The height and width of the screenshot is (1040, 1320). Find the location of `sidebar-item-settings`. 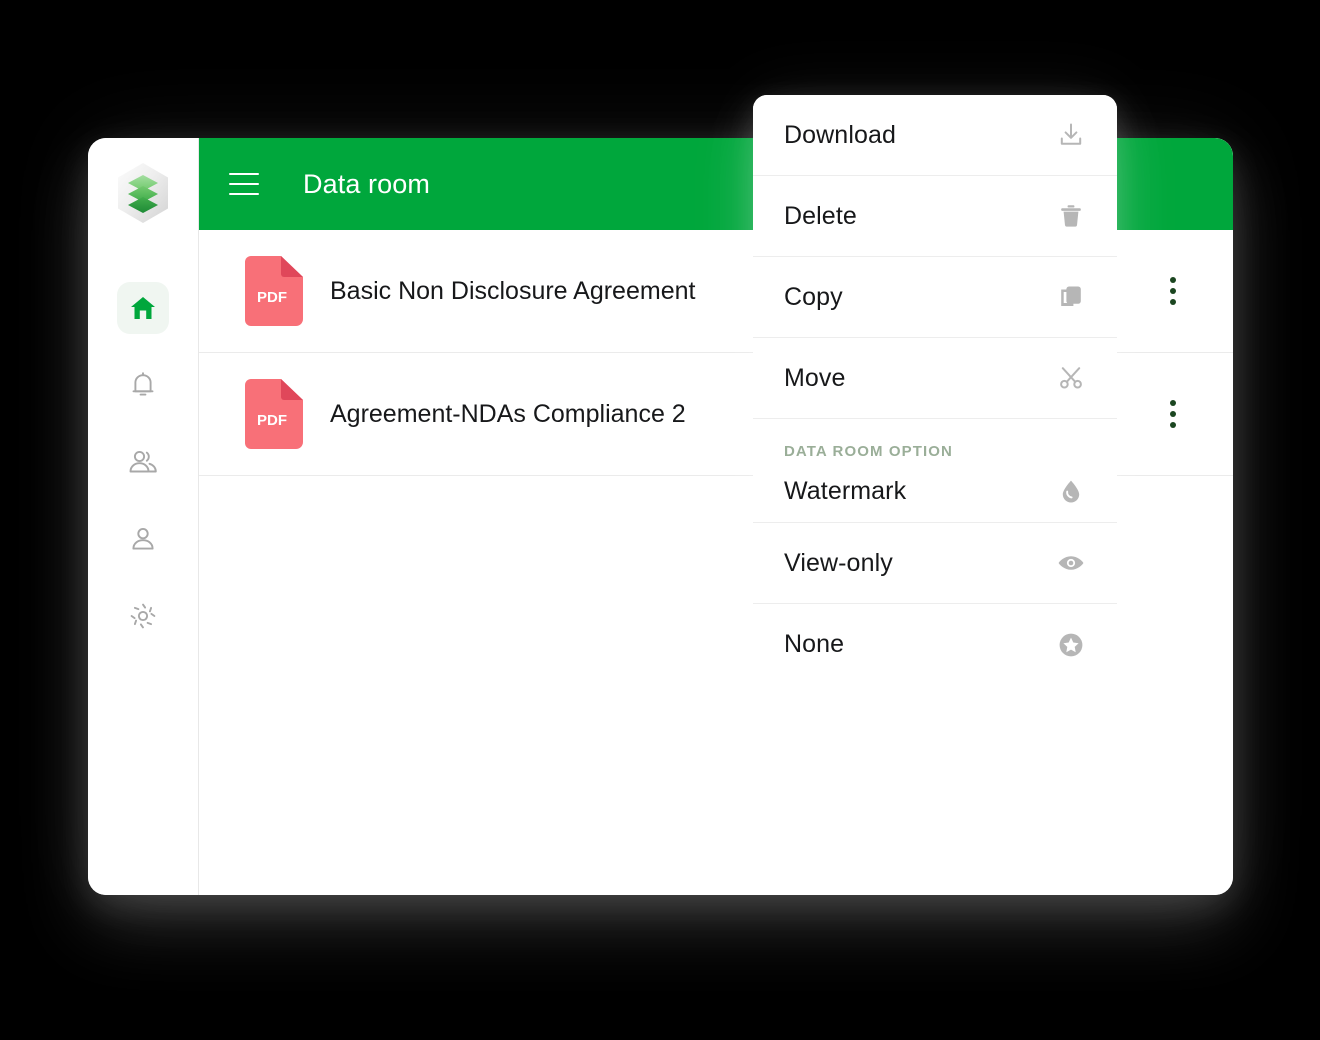

sidebar-item-settings is located at coordinates (143, 616).